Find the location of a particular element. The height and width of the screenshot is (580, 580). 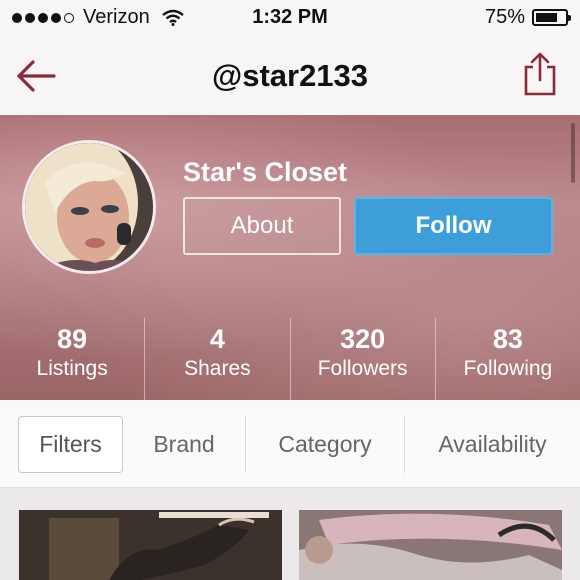

share-icon is located at coordinates (540, 74).